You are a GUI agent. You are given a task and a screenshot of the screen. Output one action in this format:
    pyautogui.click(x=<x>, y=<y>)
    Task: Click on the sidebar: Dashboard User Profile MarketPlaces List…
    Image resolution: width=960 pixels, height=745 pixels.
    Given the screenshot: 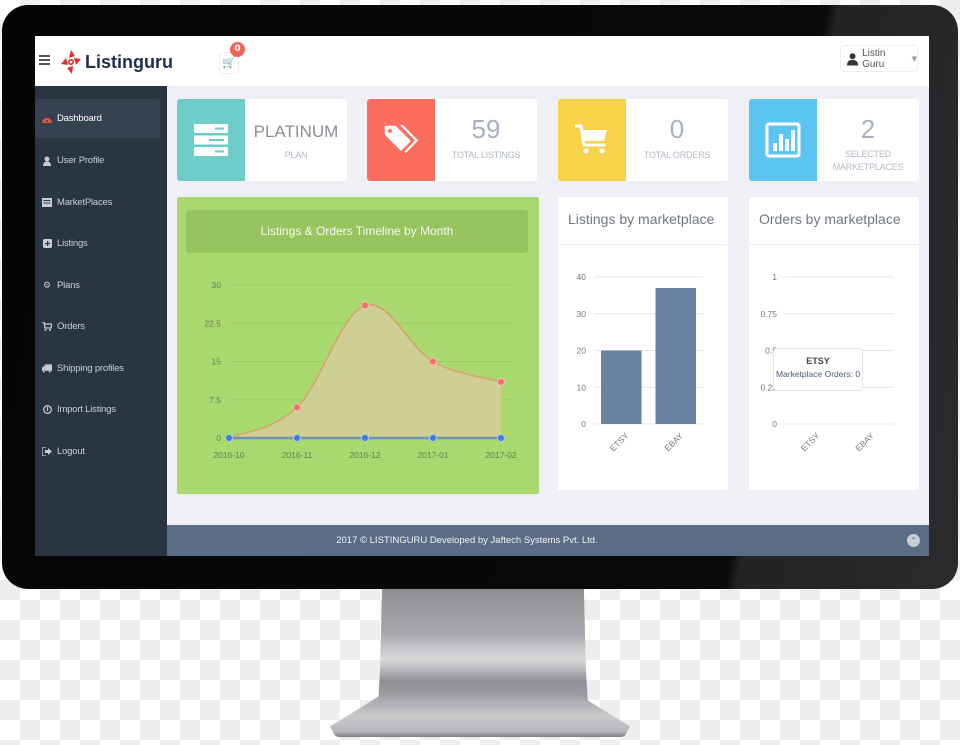 What is the action you would take?
    pyautogui.click(x=101, y=321)
    